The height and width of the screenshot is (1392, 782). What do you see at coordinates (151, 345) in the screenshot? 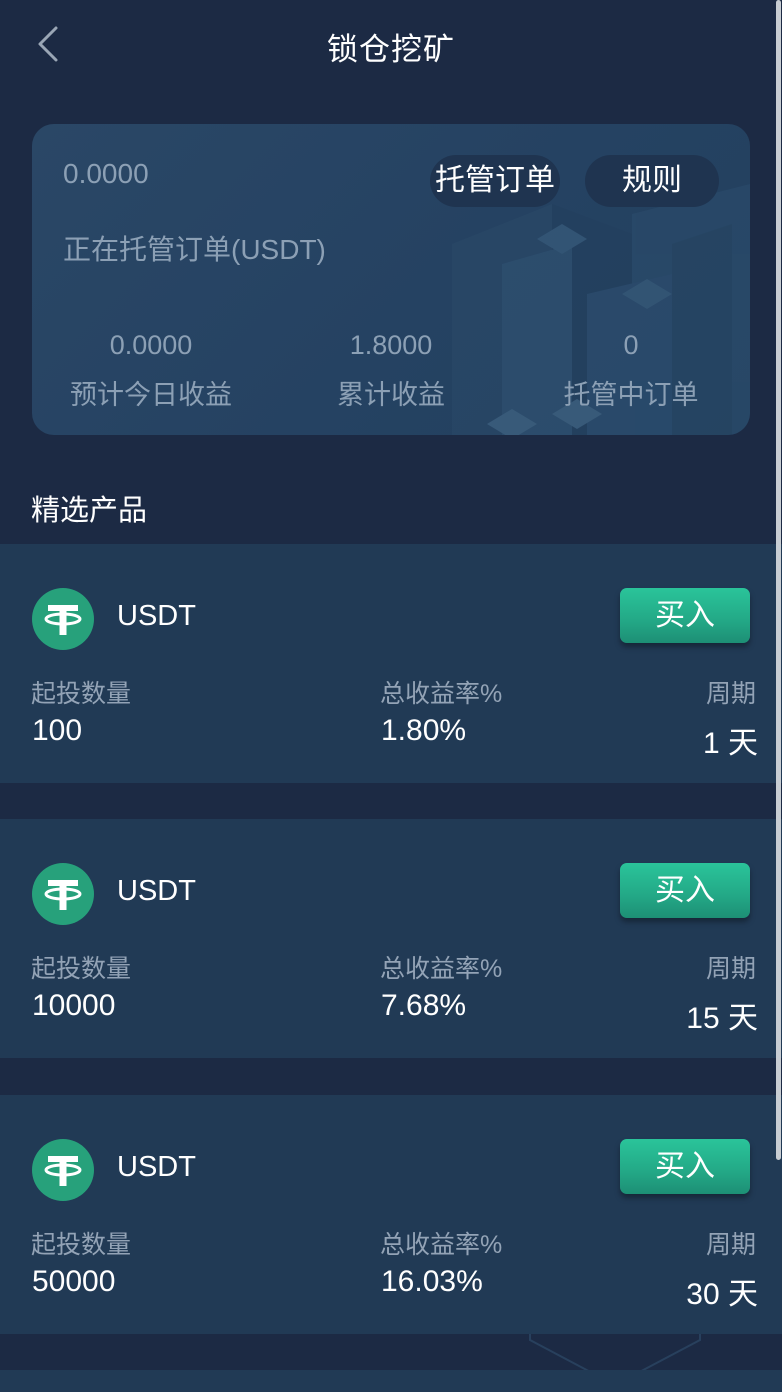
I see `stat-value: 0.0000` at bounding box center [151, 345].